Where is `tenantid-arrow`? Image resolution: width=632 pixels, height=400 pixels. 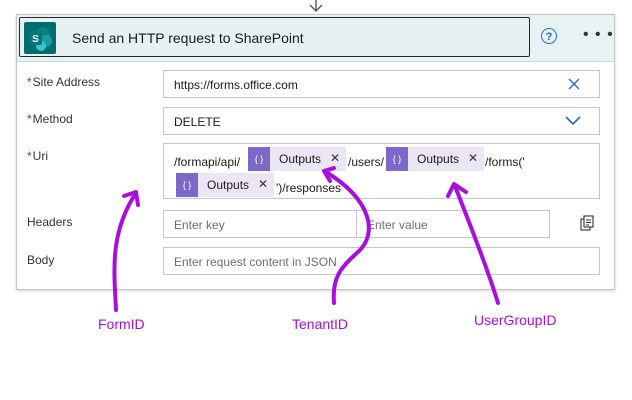 tenantid-arrow is located at coordinates (347, 237).